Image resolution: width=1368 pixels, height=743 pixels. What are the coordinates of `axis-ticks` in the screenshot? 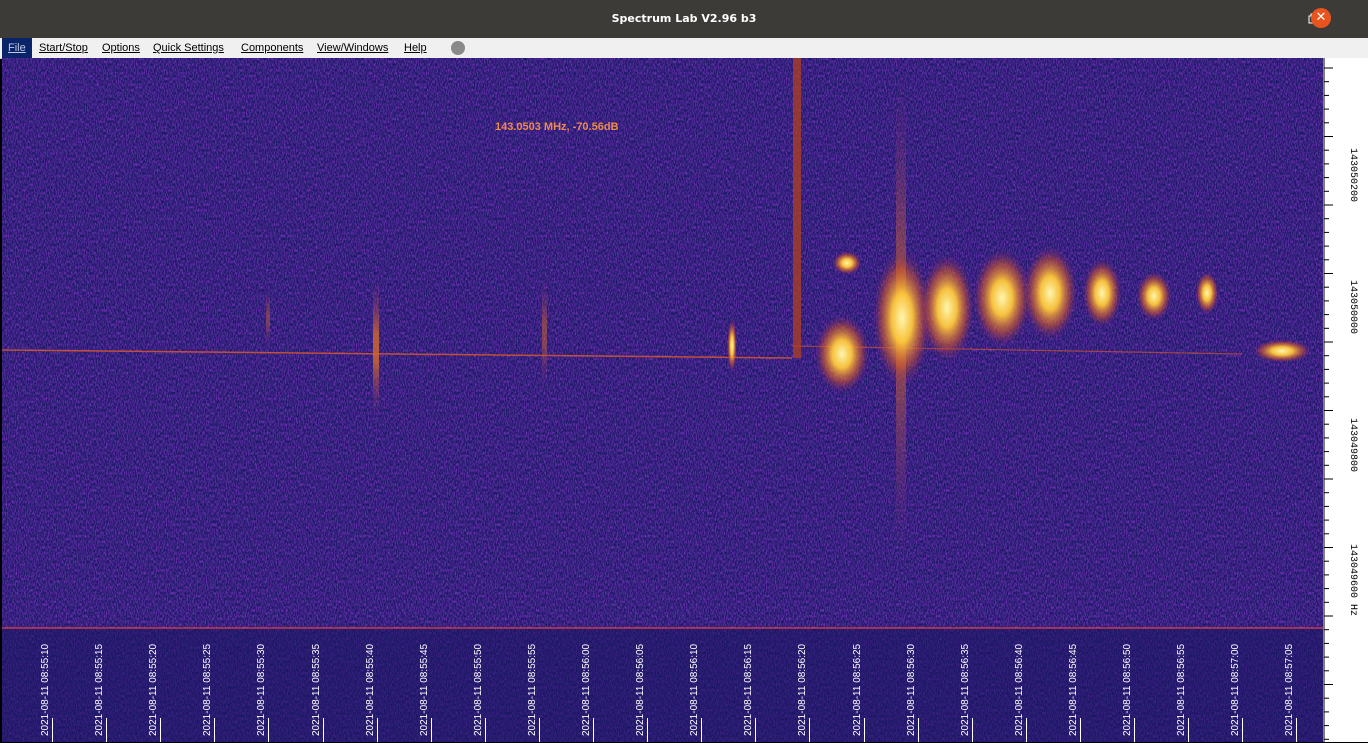 It's located at (1328, 403).